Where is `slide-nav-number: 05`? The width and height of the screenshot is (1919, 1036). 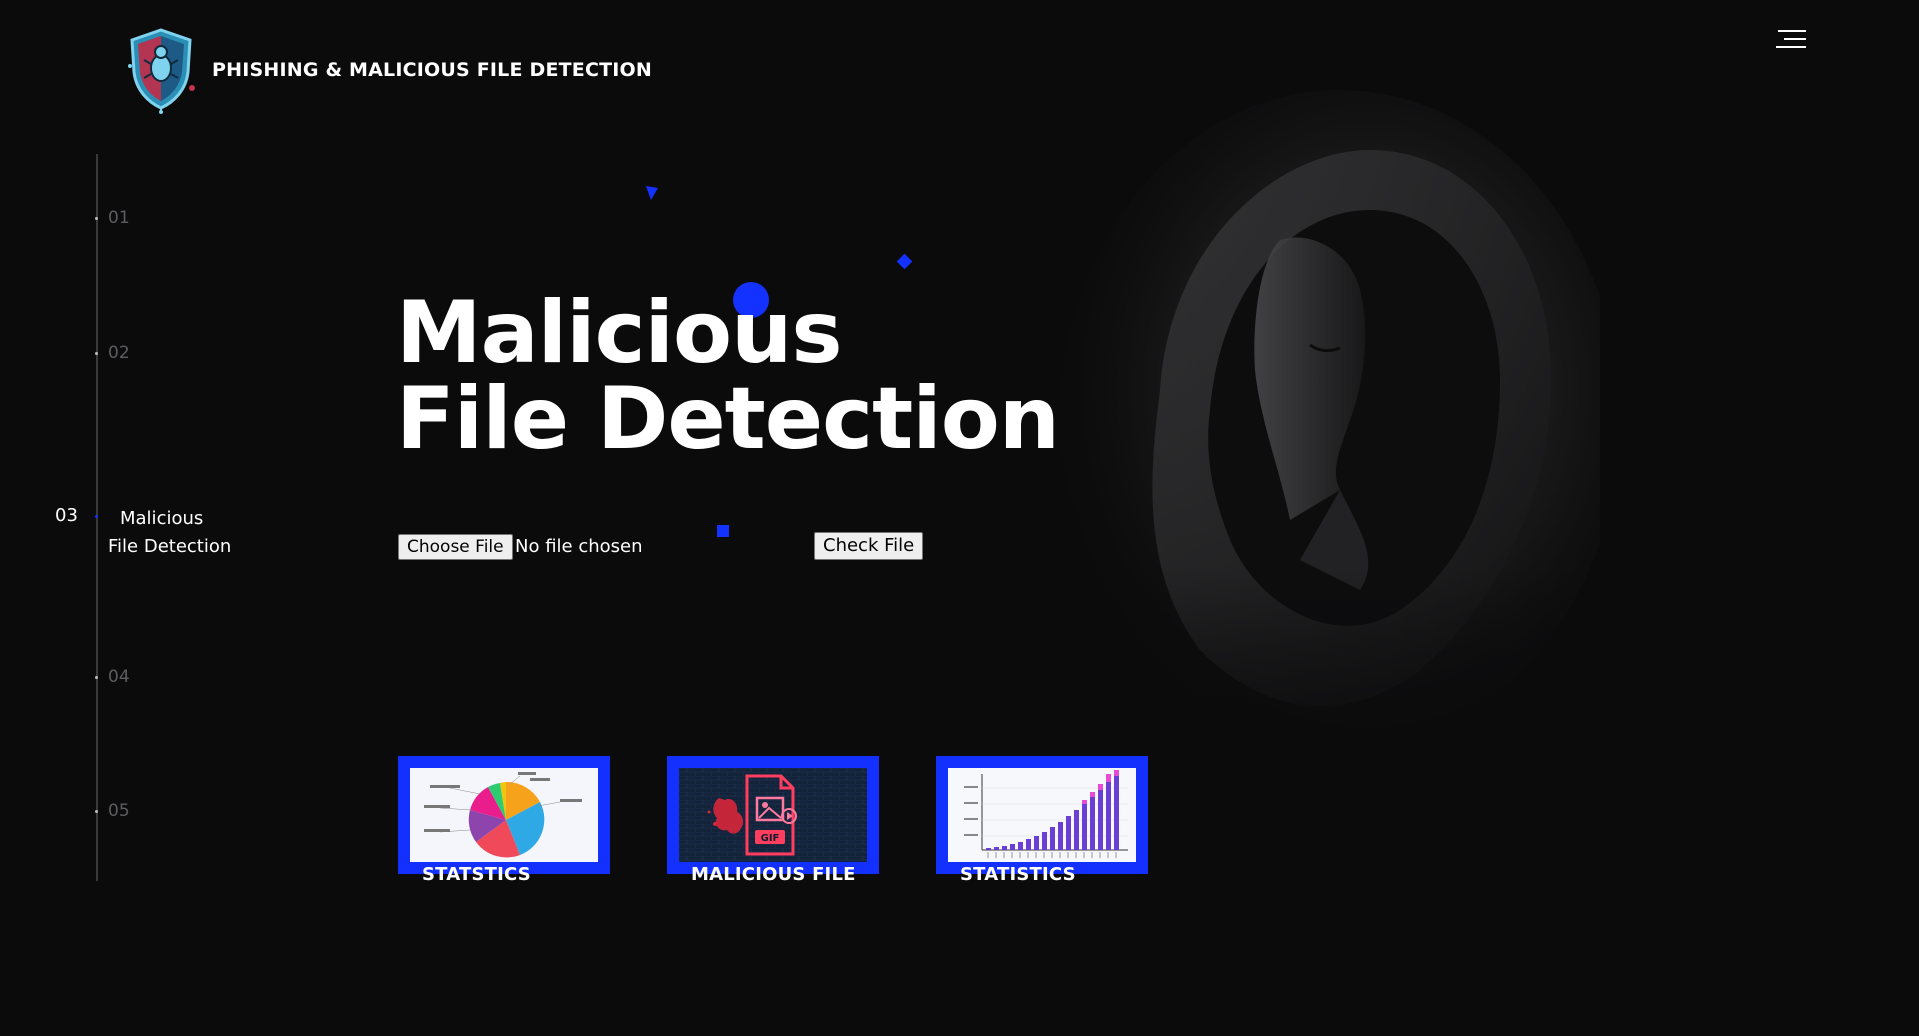 slide-nav-number: 05 is located at coordinates (119, 811).